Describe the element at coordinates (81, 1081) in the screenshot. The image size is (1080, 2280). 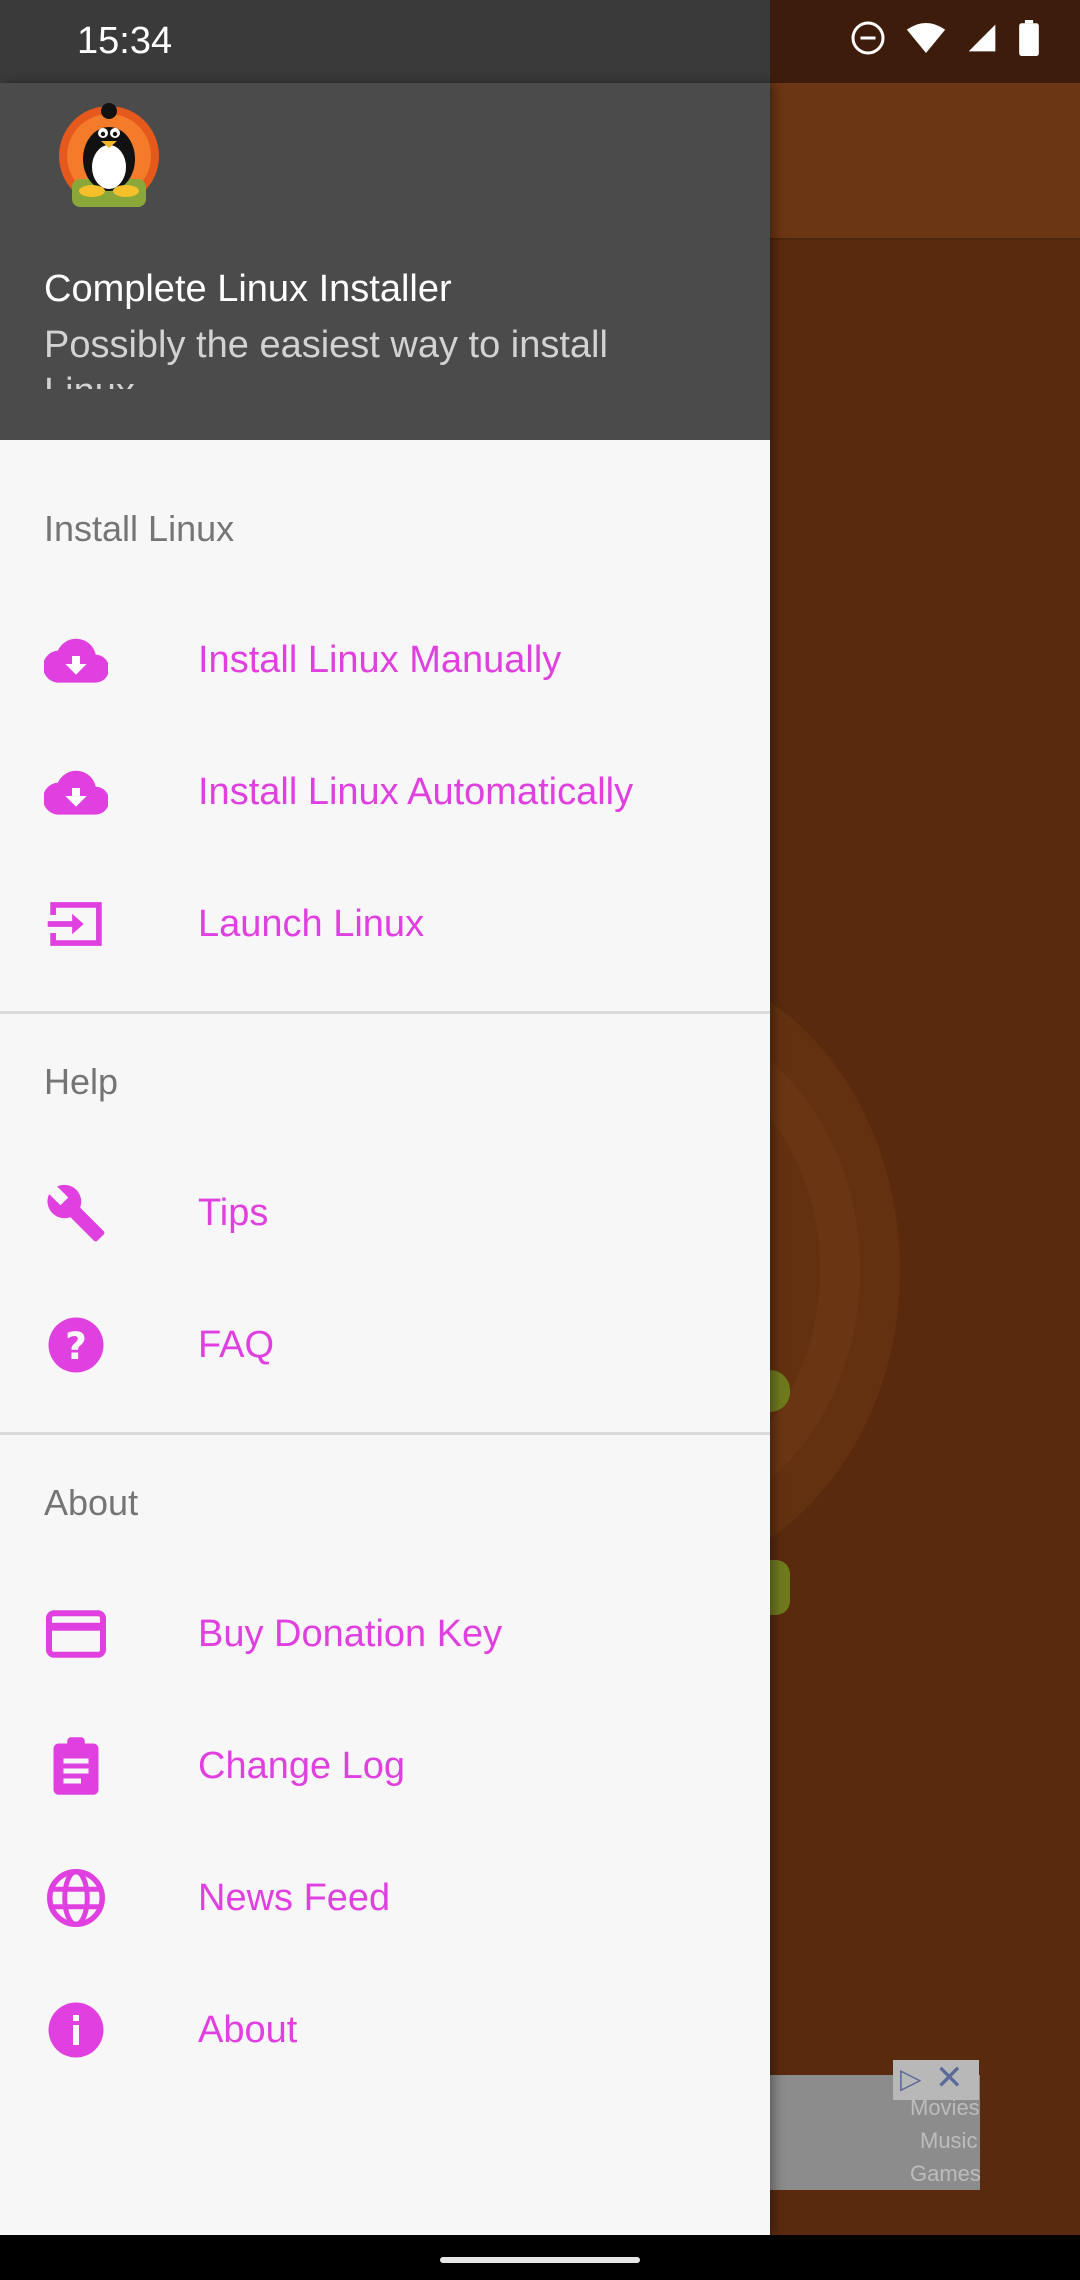
I see `section-title-help: Help` at that location.